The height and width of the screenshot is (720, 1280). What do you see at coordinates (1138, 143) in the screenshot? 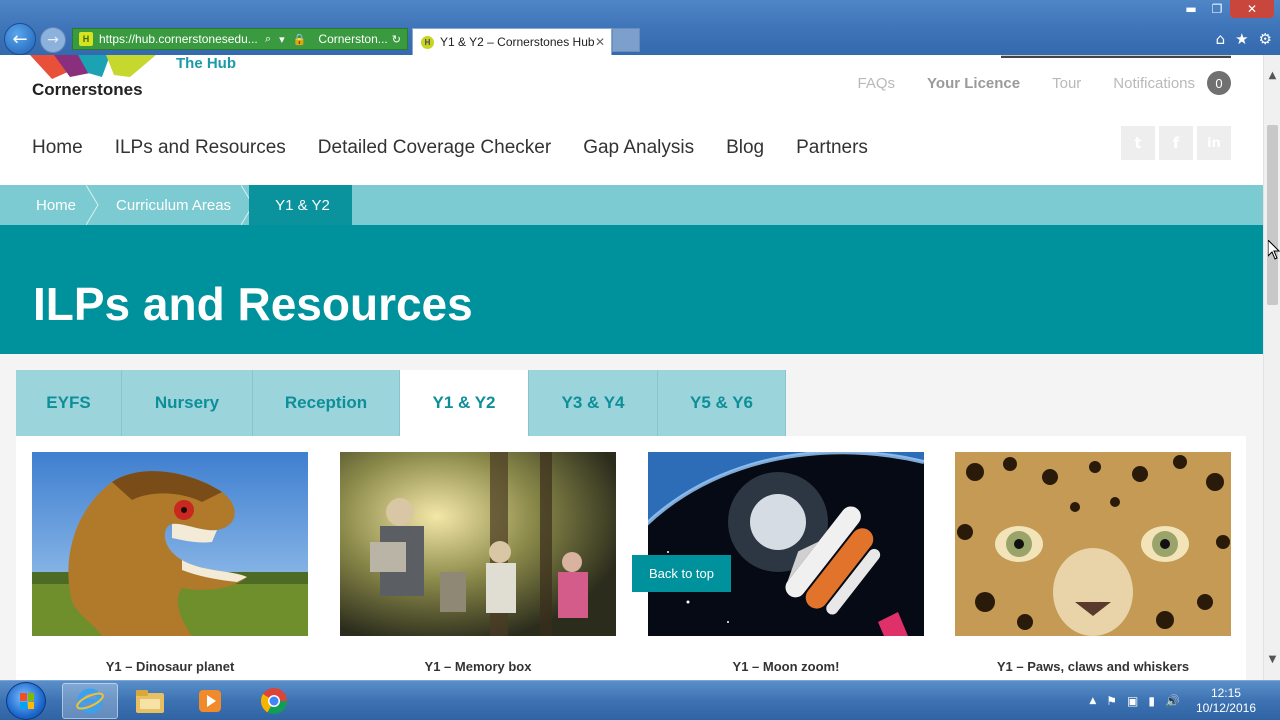
I see `twitter-icon: t` at bounding box center [1138, 143].